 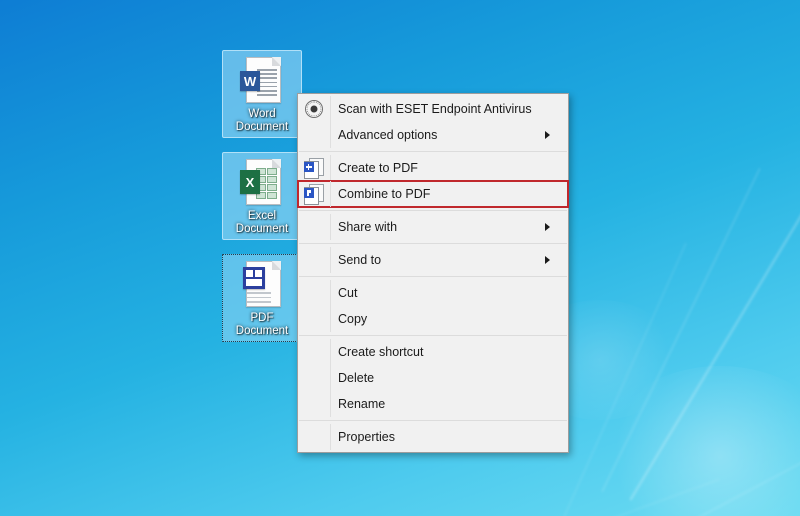 I want to click on menu-item-label: Send to, so click(x=360, y=260).